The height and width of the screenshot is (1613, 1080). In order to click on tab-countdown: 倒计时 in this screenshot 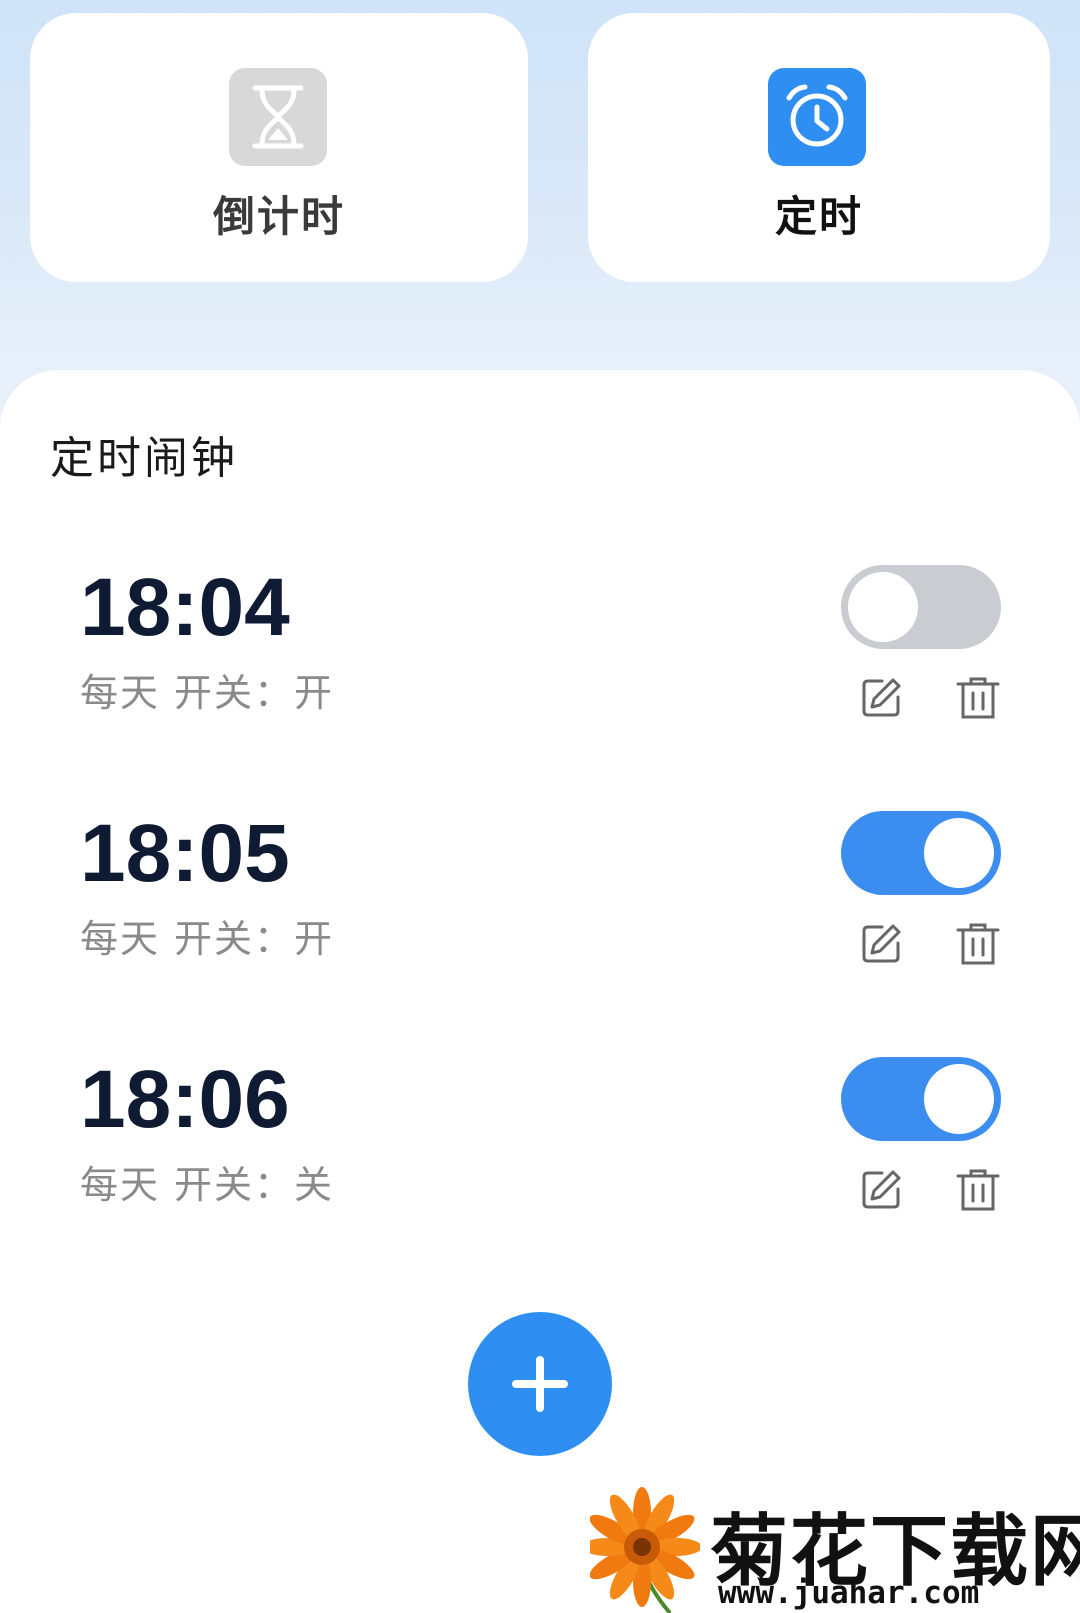, I will do `click(279, 147)`.